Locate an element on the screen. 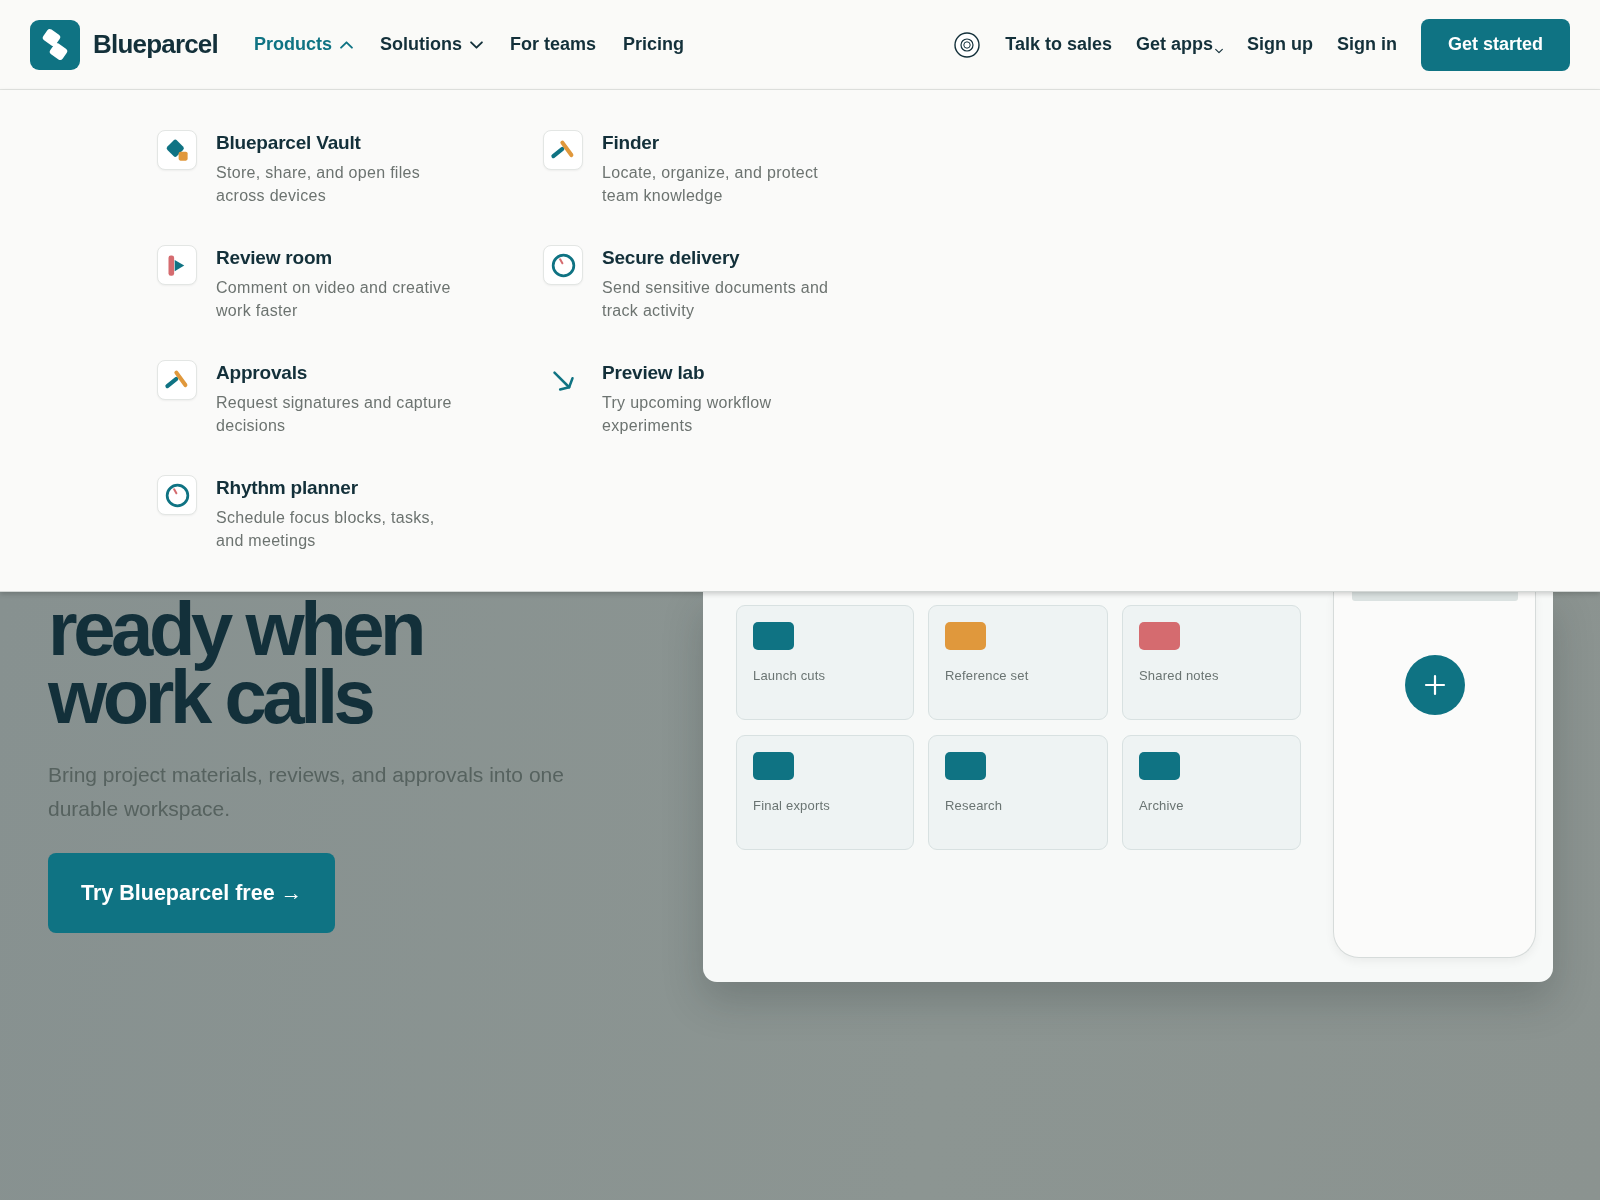 The height and width of the screenshot is (1200, 1600). folder-label: Archive is located at coordinates (1161, 806).